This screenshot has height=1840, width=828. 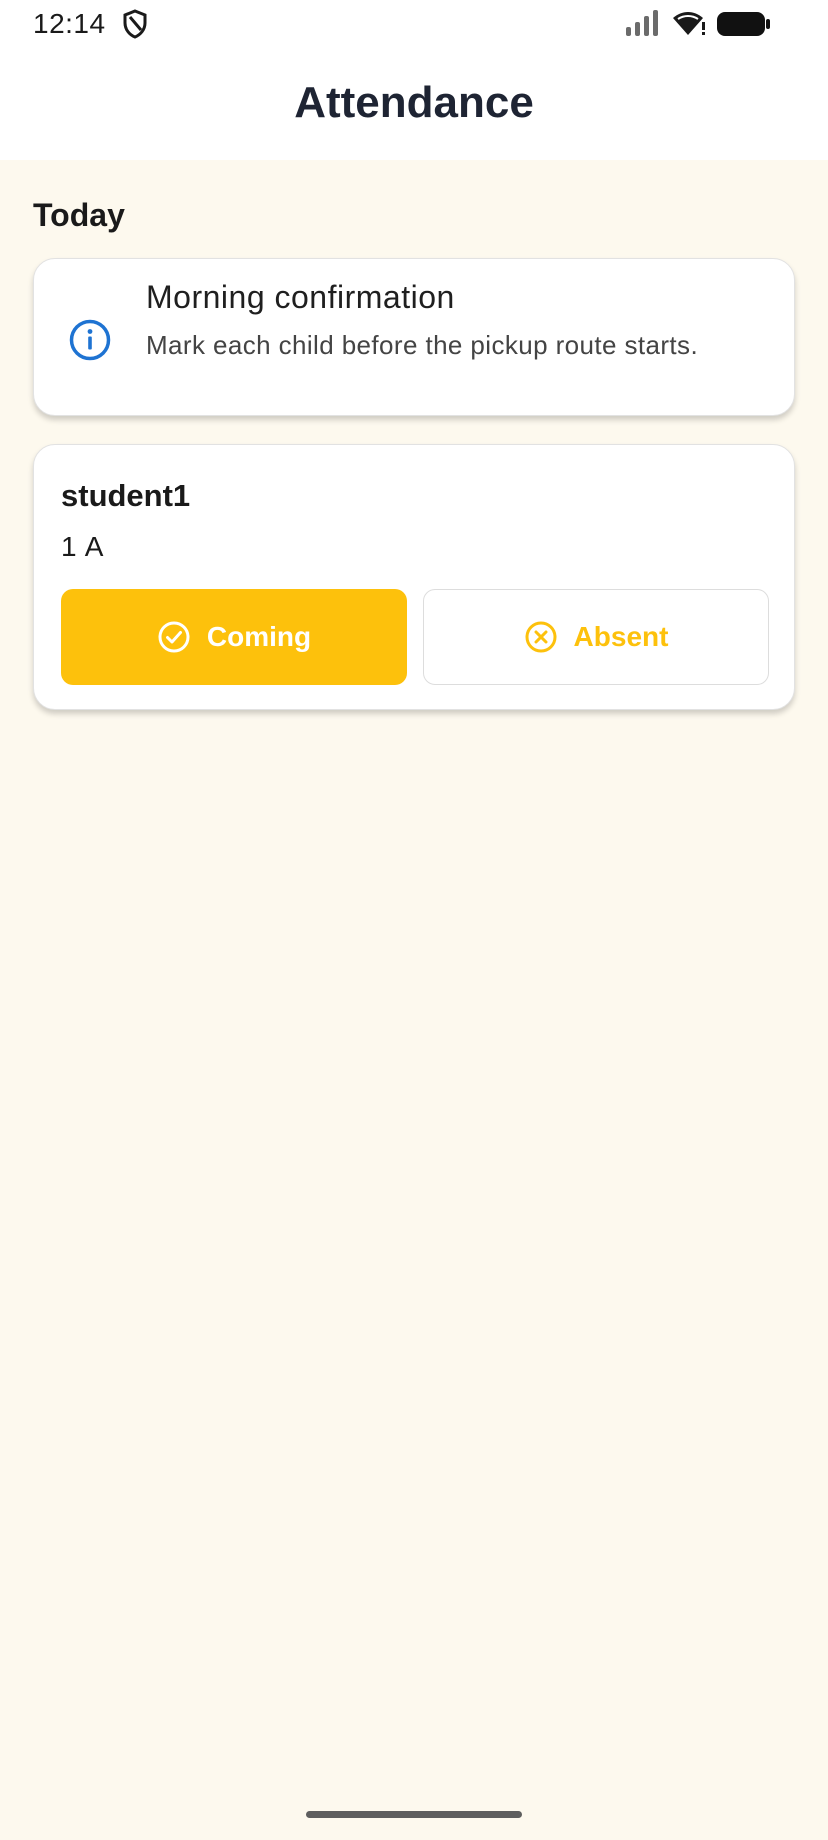 What do you see at coordinates (541, 637) in the screenshot?
I see `cancel-circle-icon` at bounding box center [541, 637].